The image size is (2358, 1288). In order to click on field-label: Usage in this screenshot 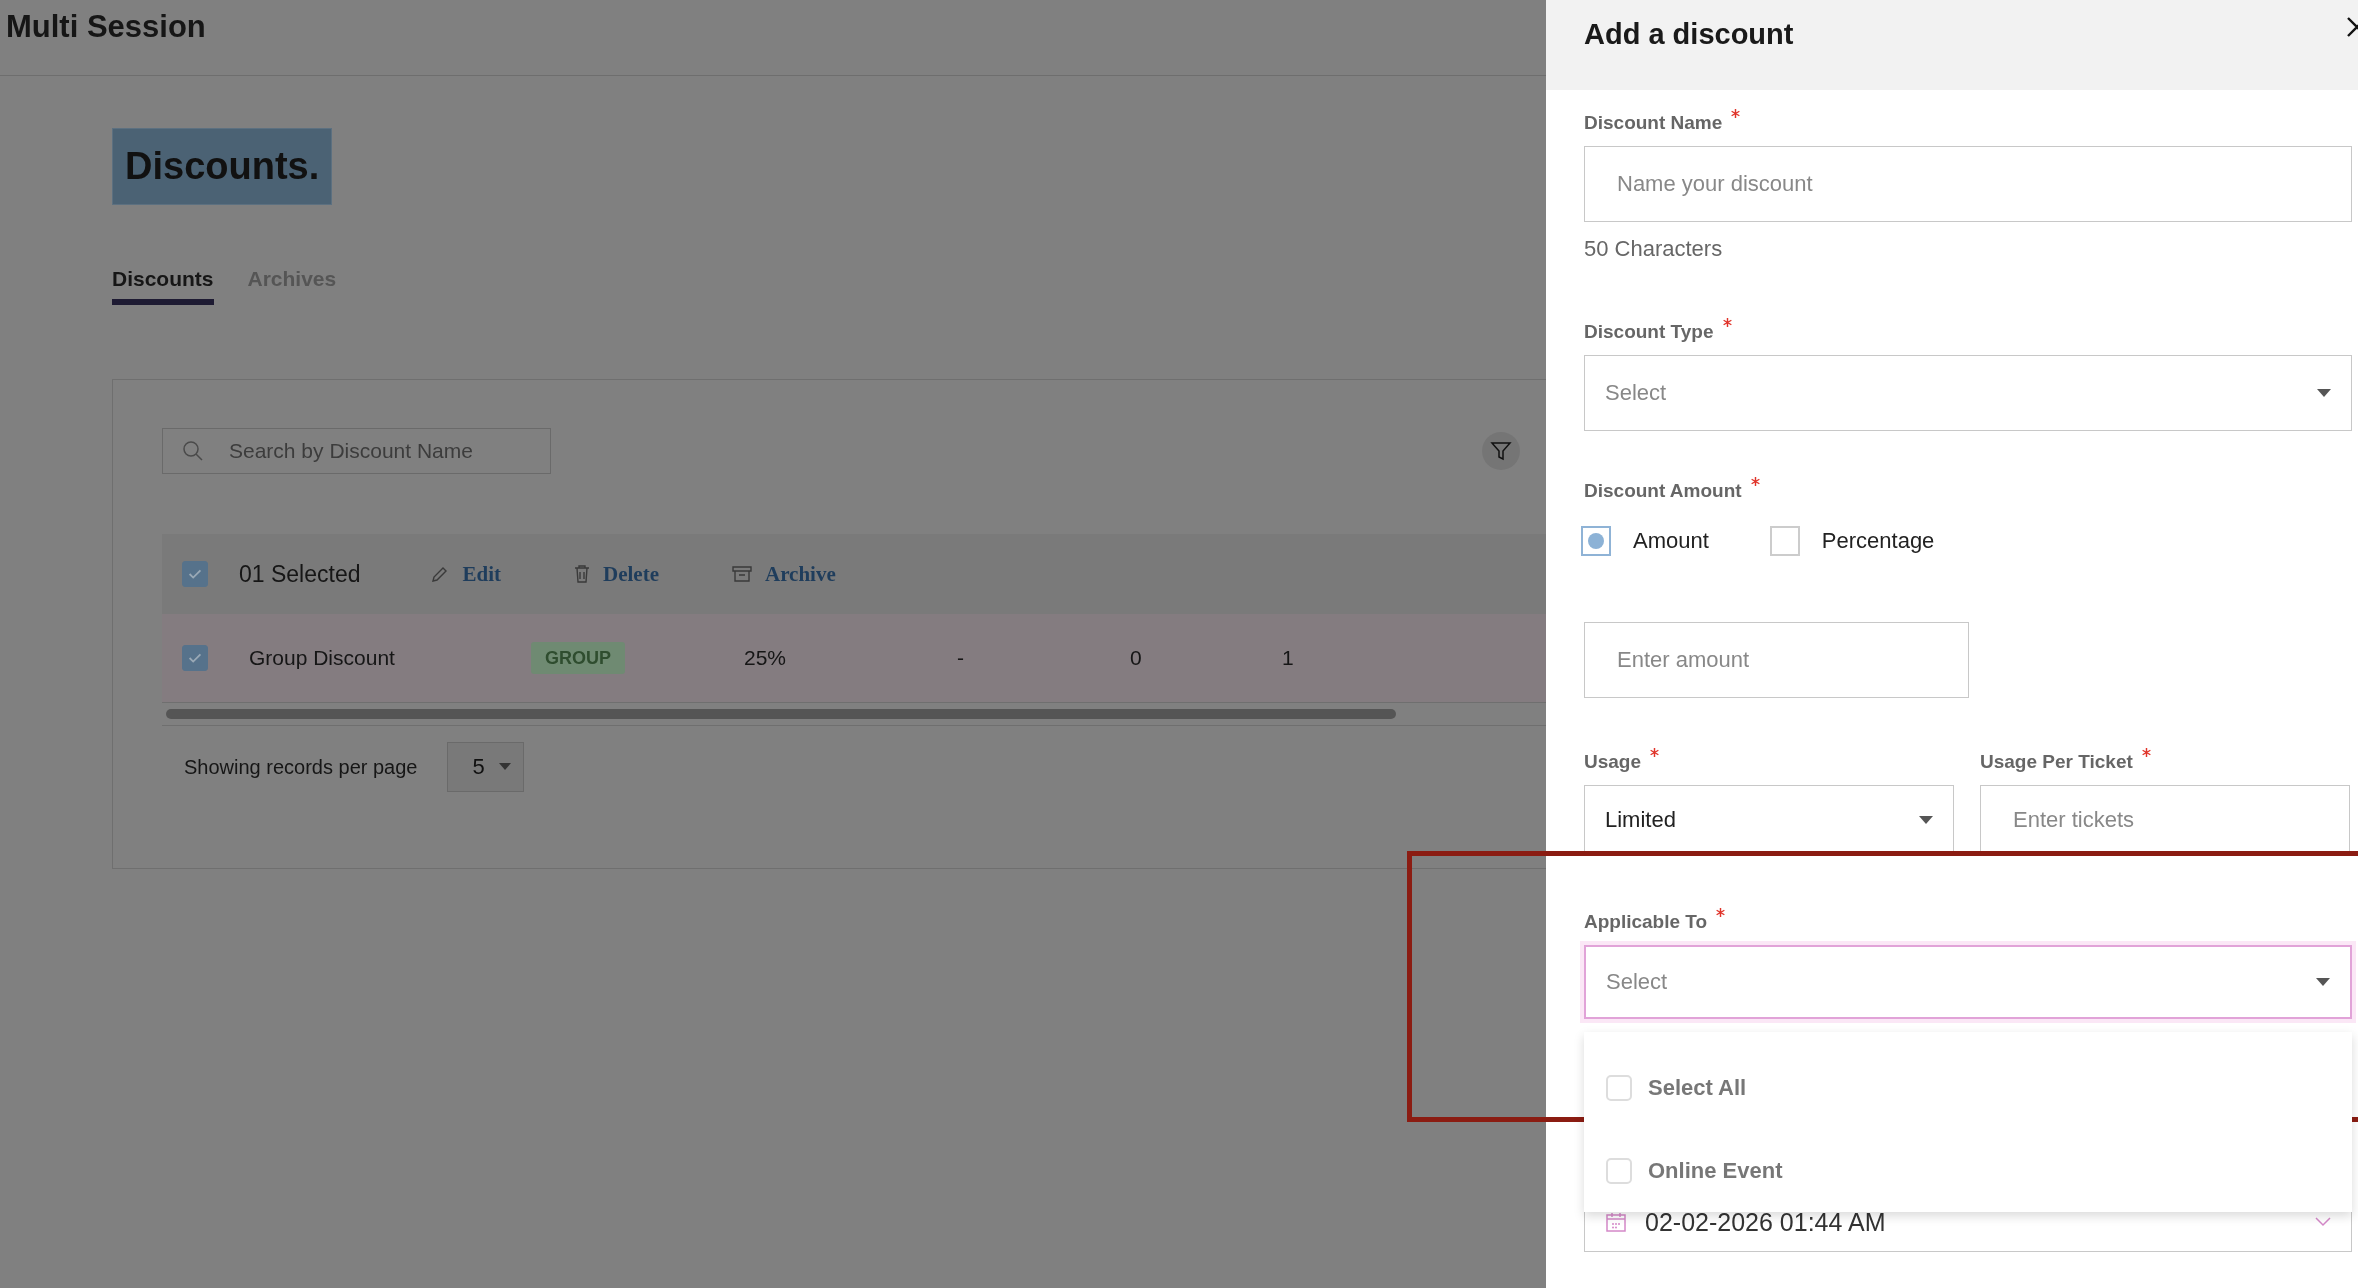, I will do `click(1613, 762)`.